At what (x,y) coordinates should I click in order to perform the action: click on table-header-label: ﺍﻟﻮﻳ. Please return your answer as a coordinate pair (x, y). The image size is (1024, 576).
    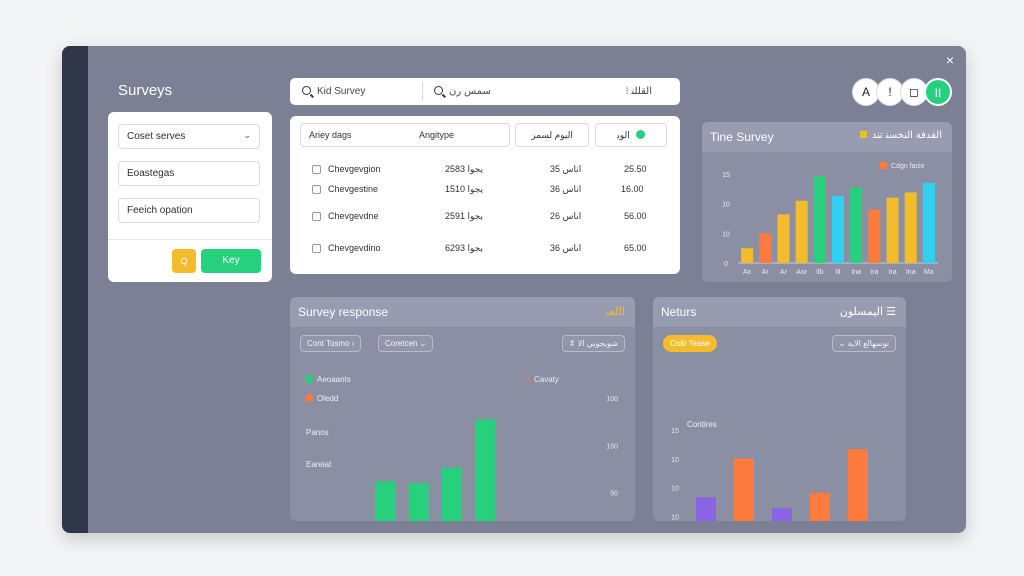
    Looking at the image, I should click on (623, 135).